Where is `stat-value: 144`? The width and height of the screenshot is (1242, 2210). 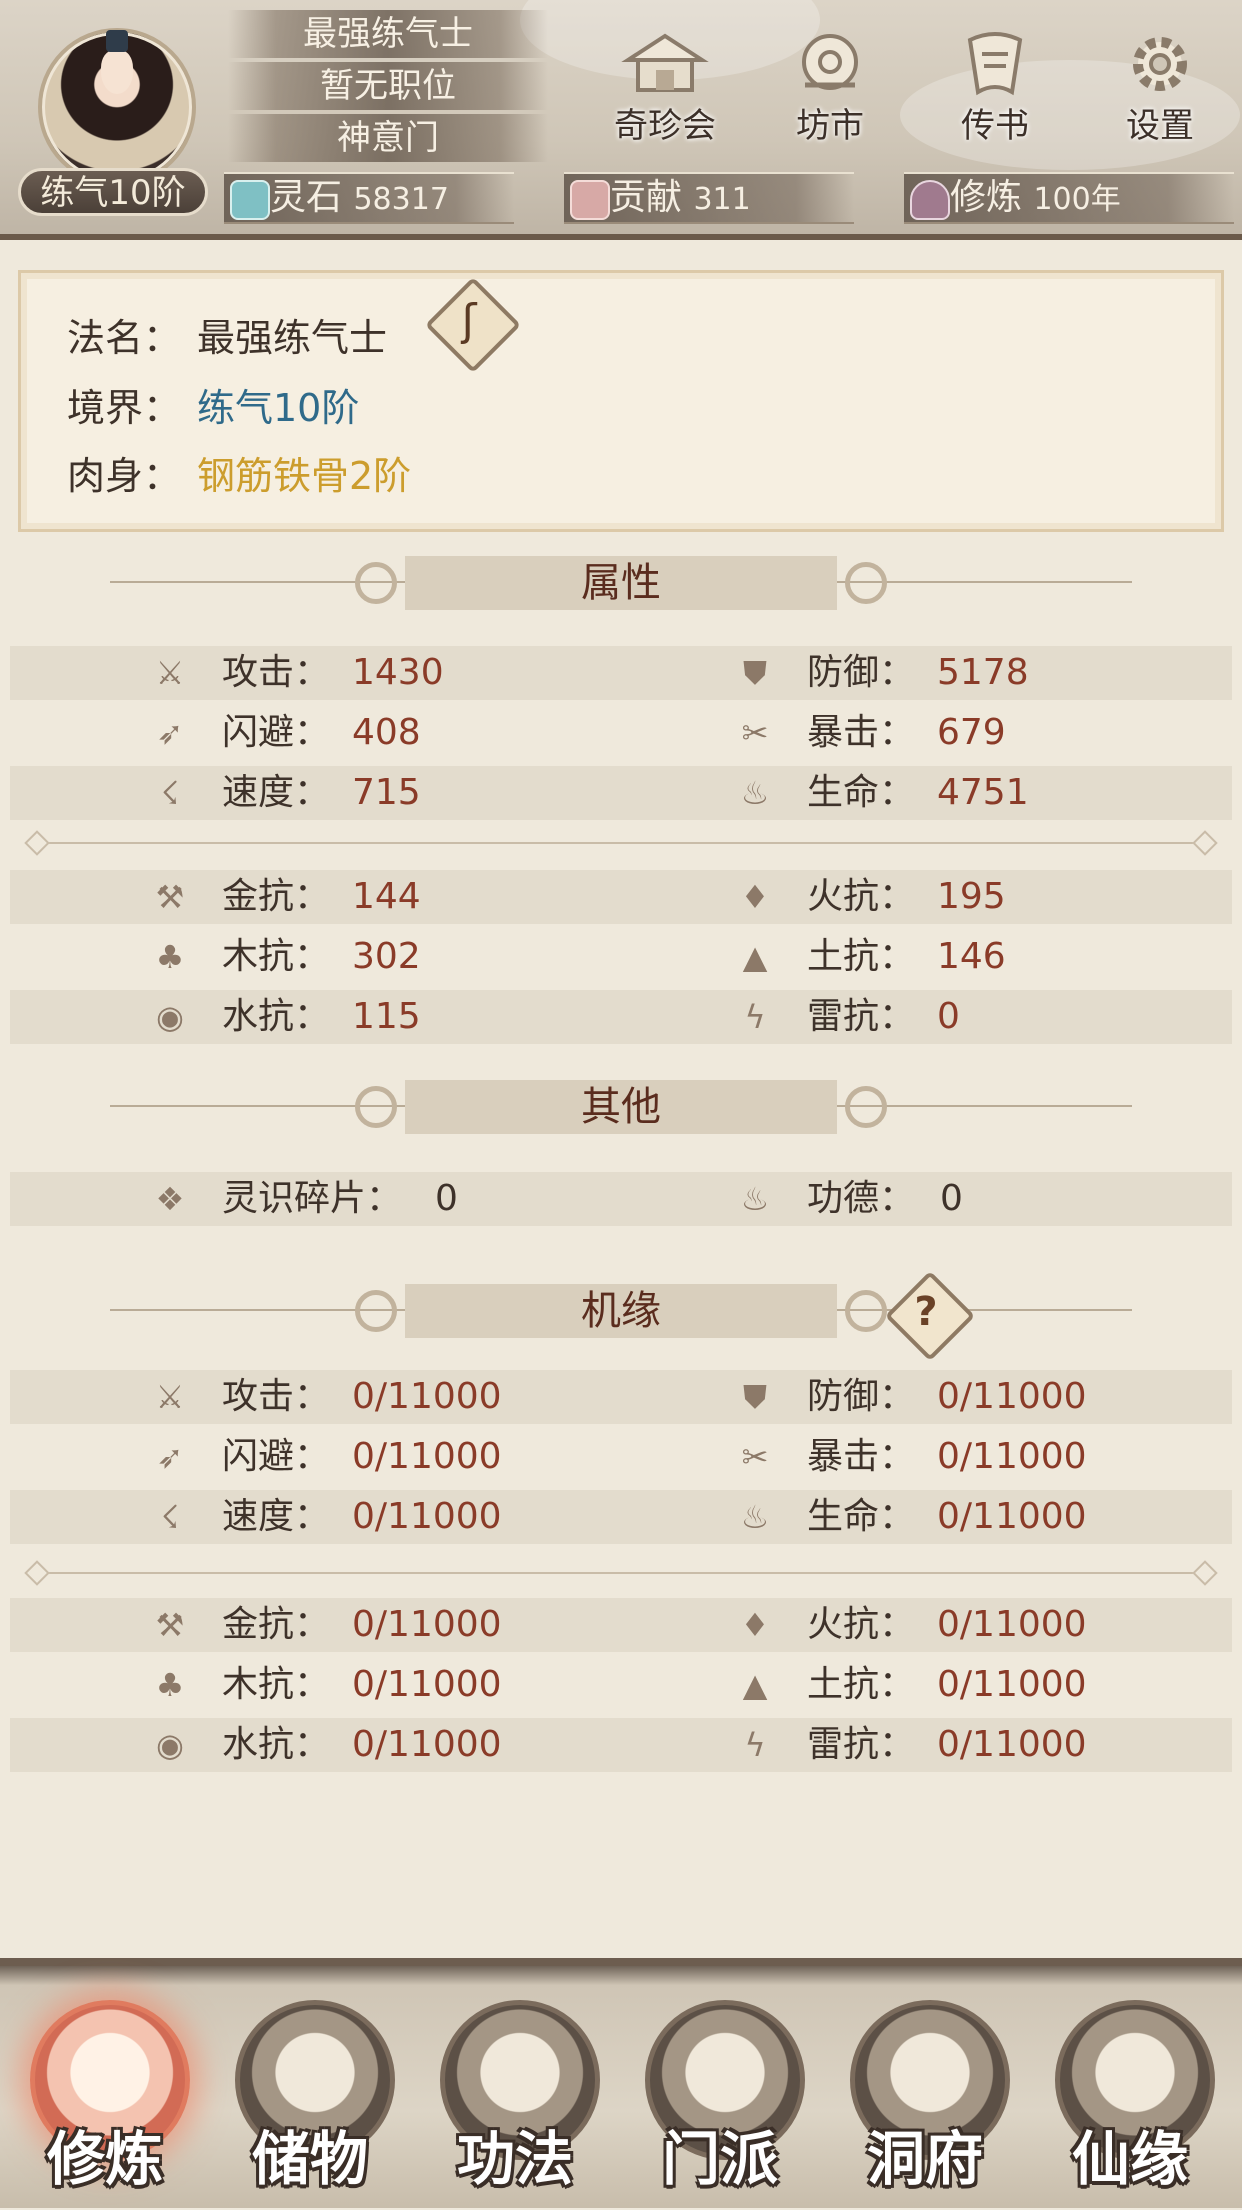 stat-value: 144 is located at coordinates (386, 896).